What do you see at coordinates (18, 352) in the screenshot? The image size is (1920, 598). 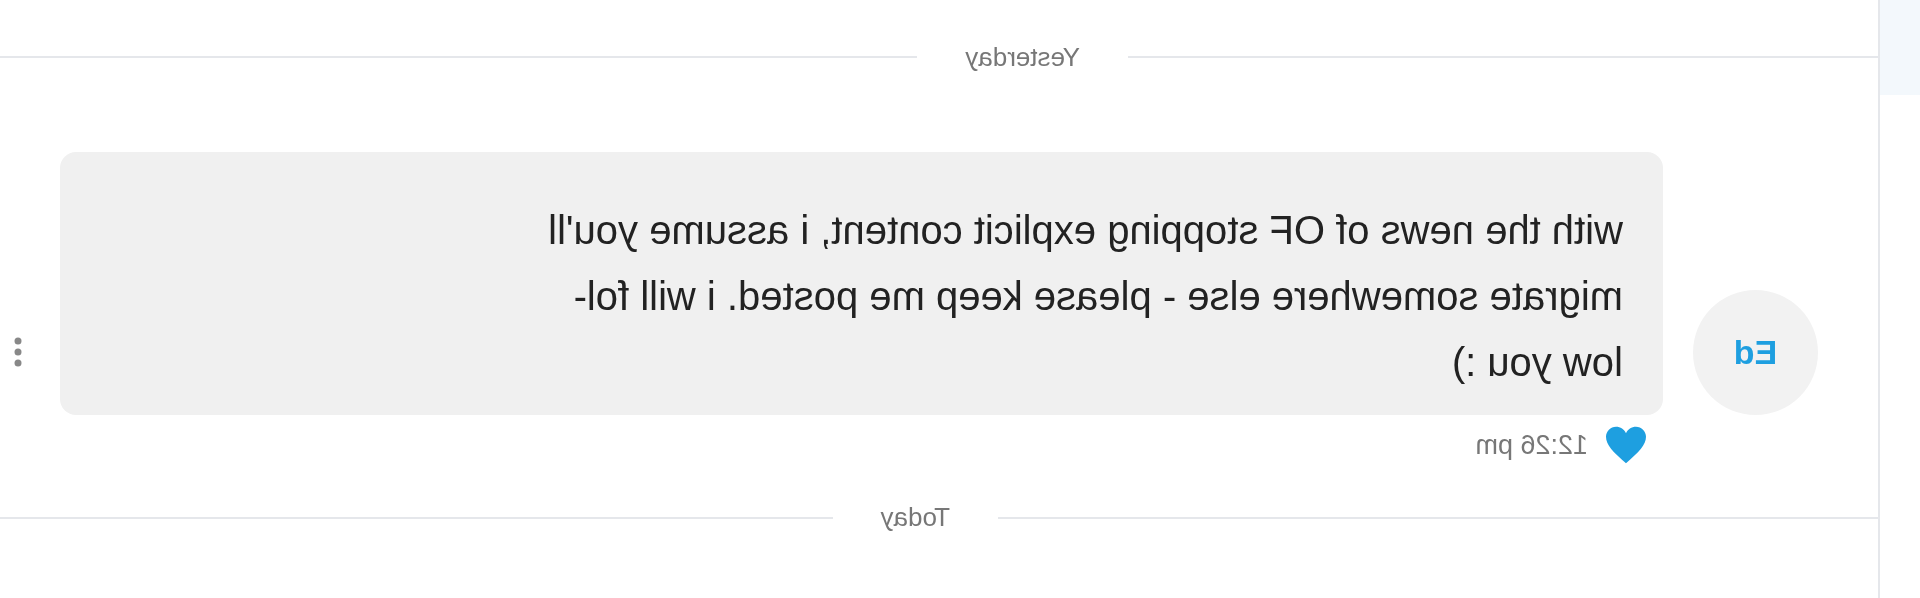 I see `more-options-icon` at bounding box center [18, 352].